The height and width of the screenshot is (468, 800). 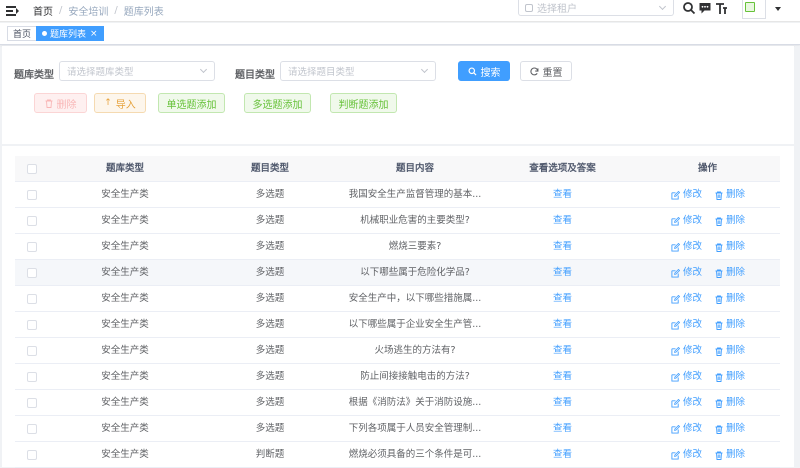 I want to click on add-true-false-button: 判断题添加, so click(x=363, y=103).